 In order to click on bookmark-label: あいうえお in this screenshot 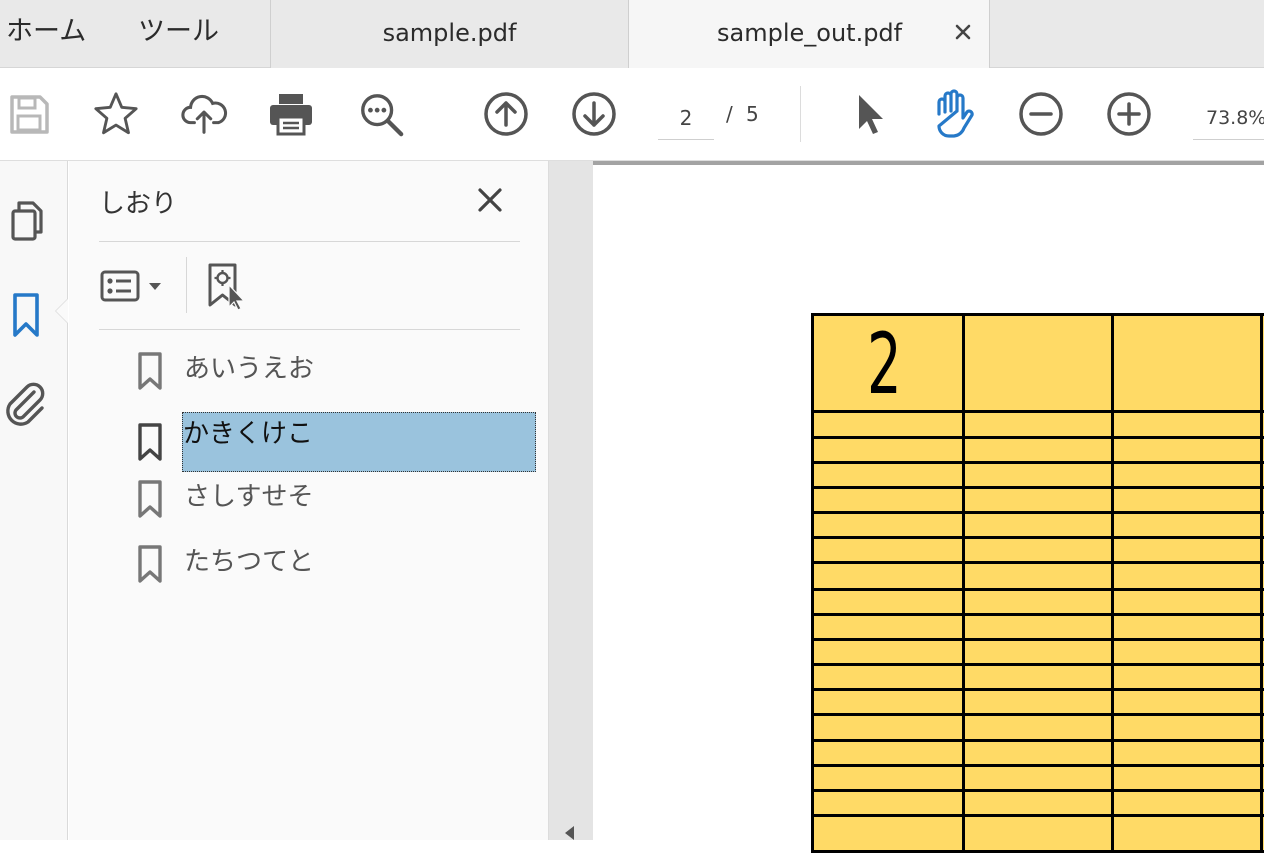, I will do `click(249, 369)`.